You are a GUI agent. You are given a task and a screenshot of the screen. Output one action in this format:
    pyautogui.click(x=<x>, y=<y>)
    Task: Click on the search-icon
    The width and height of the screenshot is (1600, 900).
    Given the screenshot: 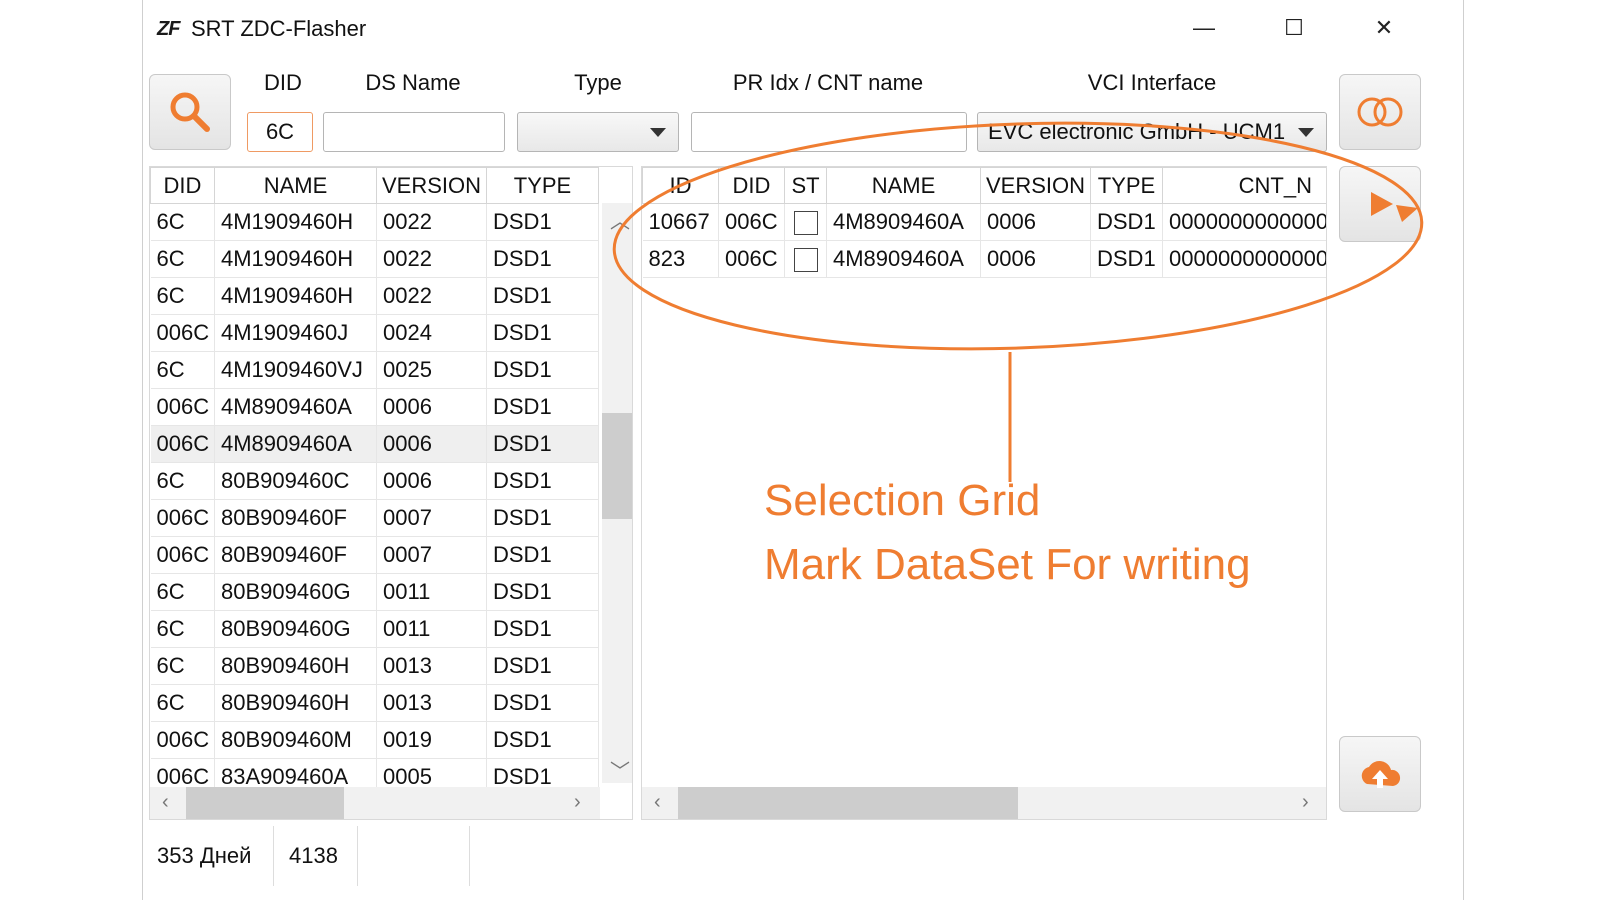 What is the action you would take?
    pyautogui.click(x=190, y=112)
    